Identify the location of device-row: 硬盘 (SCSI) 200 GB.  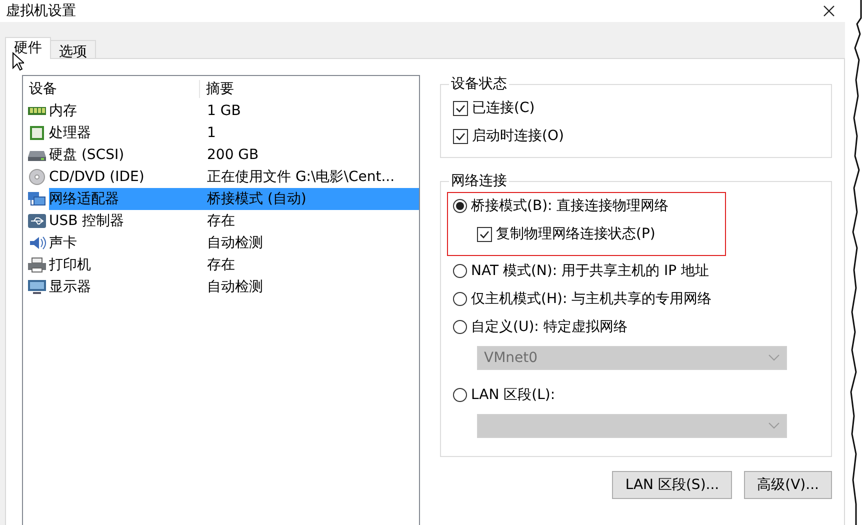
(234, 155).